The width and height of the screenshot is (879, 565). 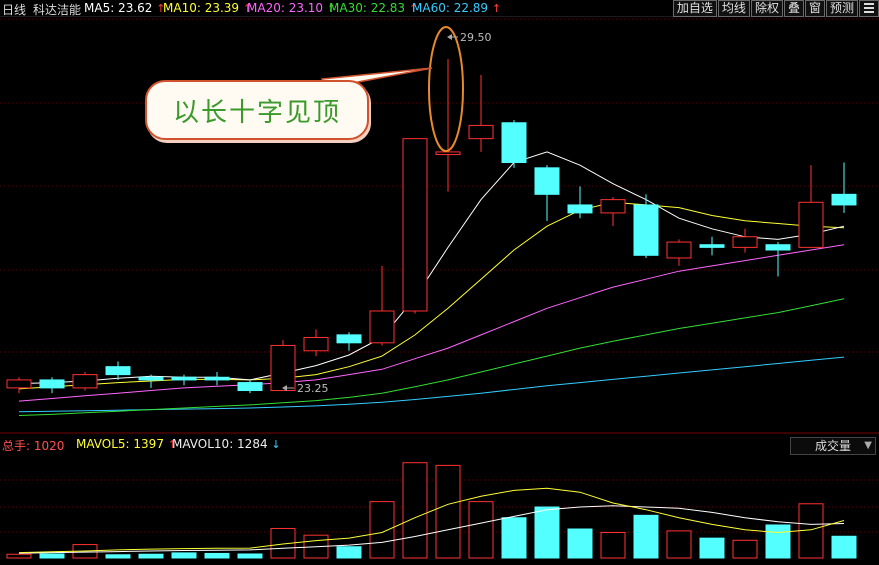 What do you see at coordinates (439, 445) in the screenshot?
I see `volume-header: 总手: 1020 MAVOL5: 1397 ↑ MAVOL10: 1284 ↓` at bounding box center [439, 445].